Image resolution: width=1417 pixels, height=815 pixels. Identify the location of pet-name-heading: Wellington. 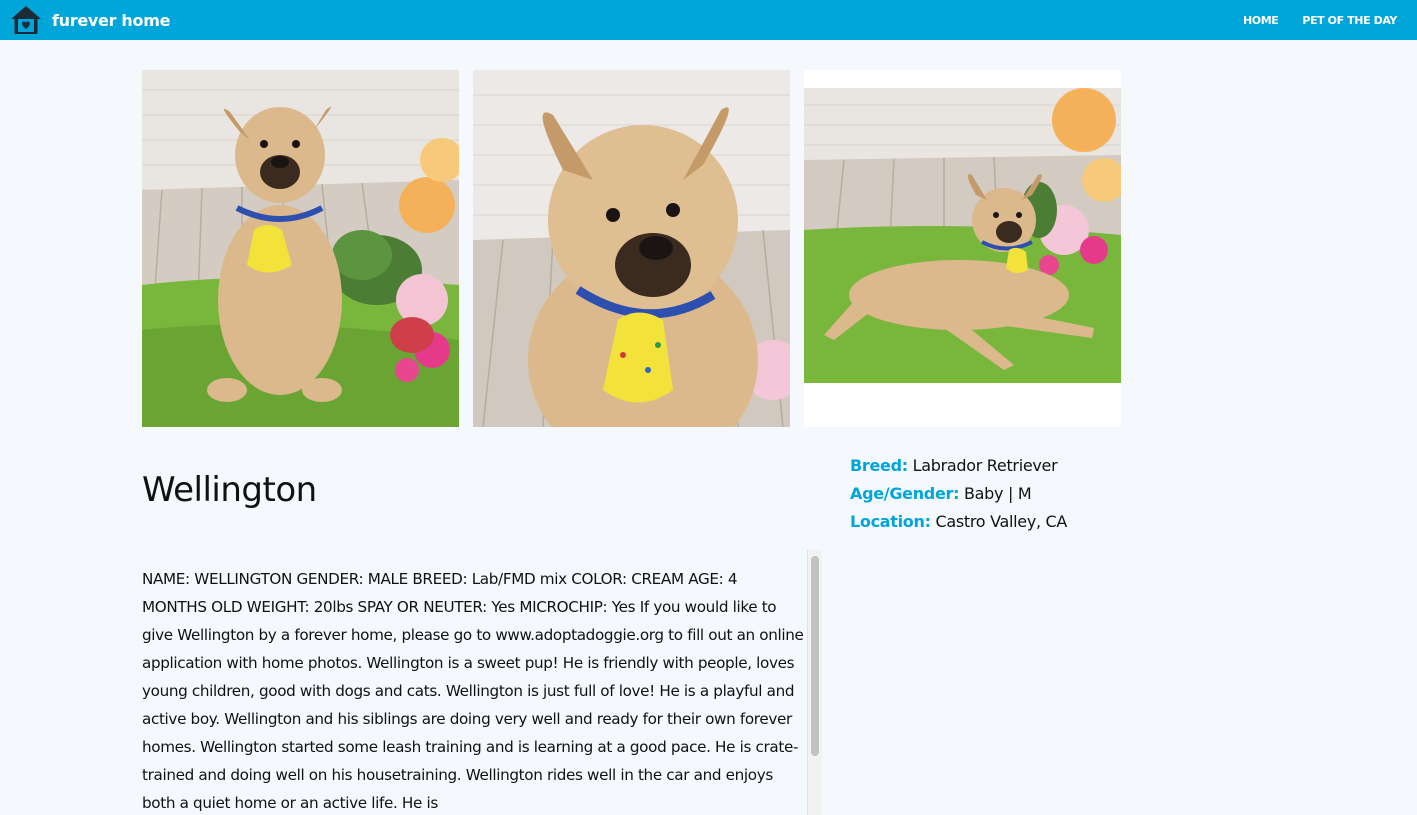
(229, 490).